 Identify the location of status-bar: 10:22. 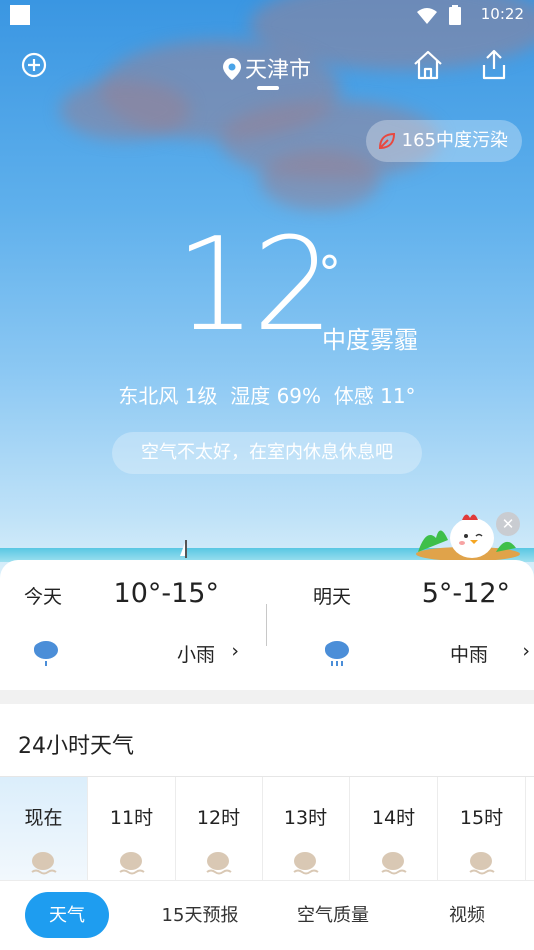
(267, 15).